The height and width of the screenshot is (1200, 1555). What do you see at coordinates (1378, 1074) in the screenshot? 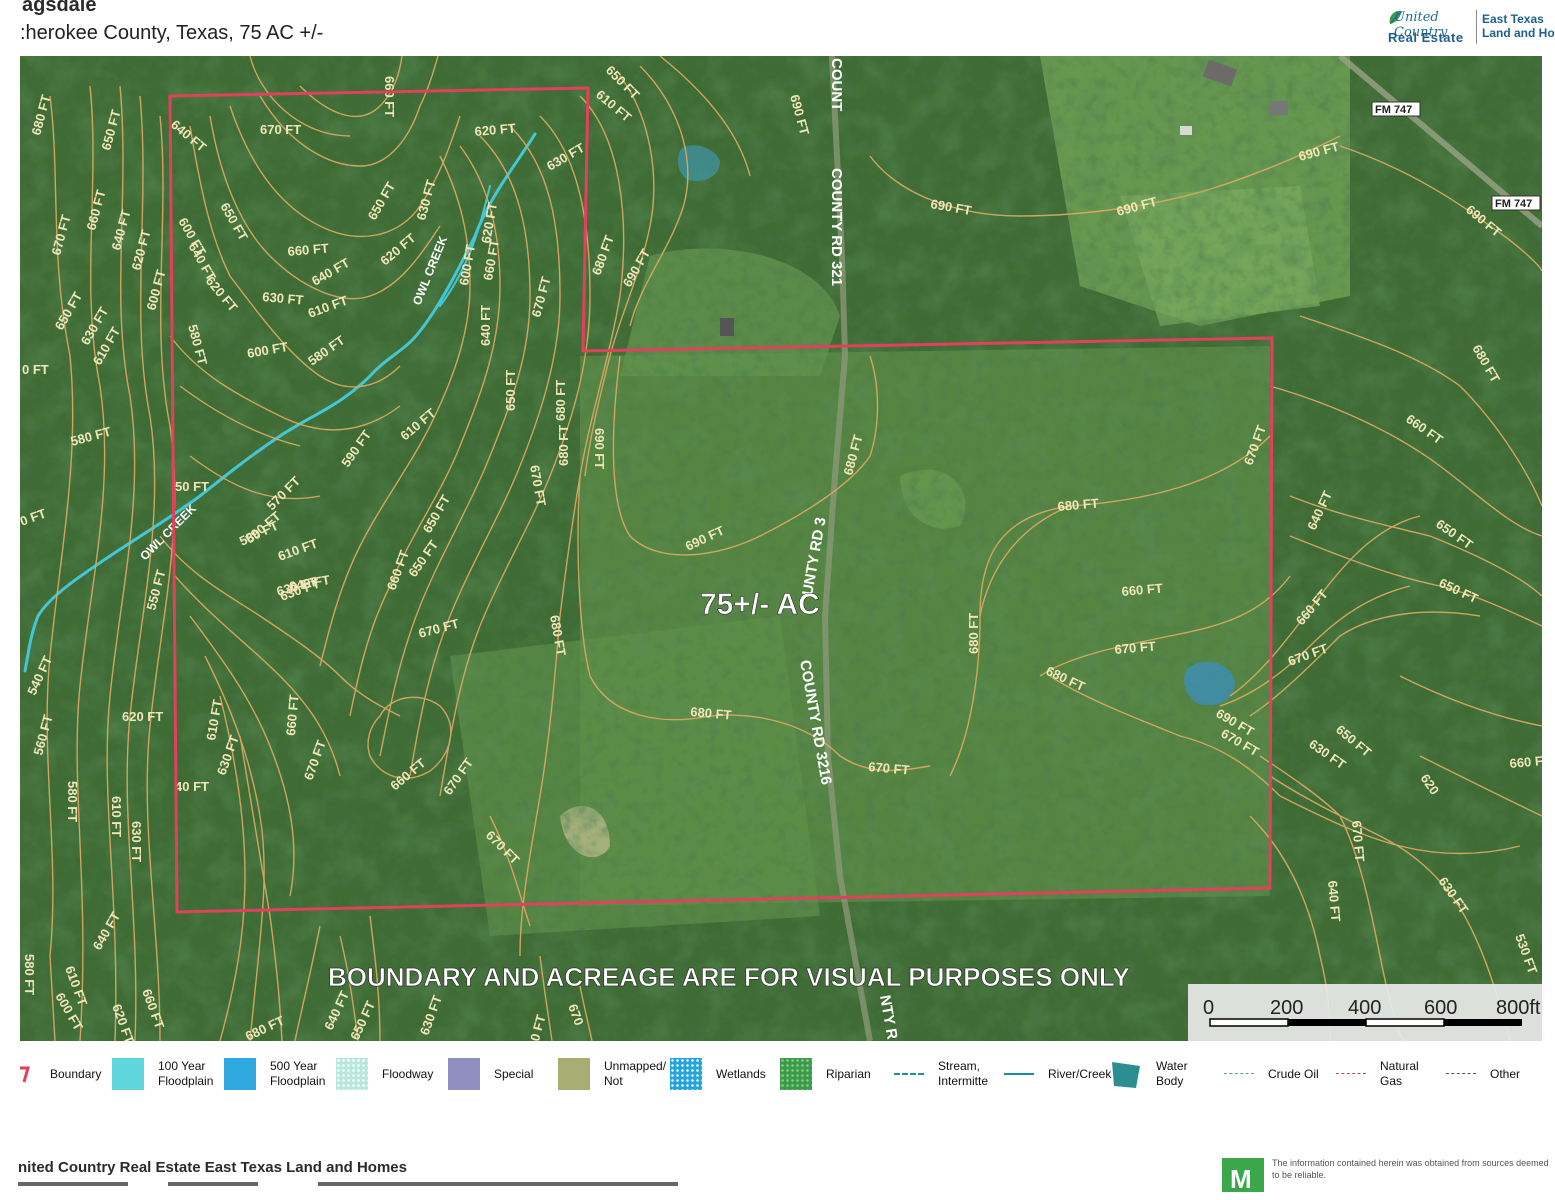
I see `legend-item-natural-gas: Natural Gas` at bounding box center [1378, 1074].